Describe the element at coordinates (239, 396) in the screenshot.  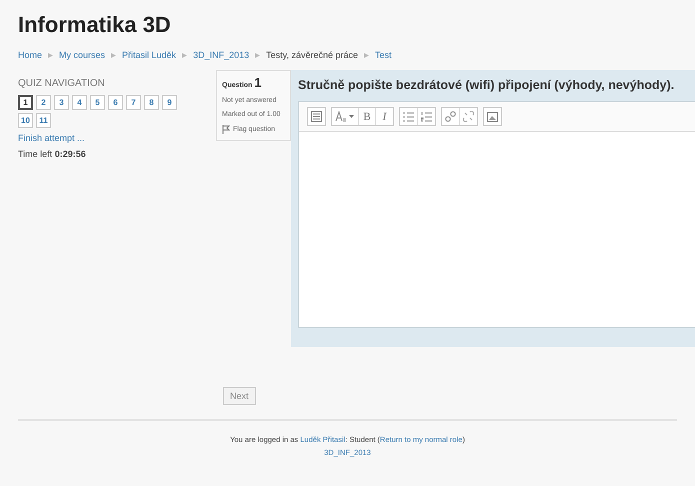
I see `next-button: Next` at that location.